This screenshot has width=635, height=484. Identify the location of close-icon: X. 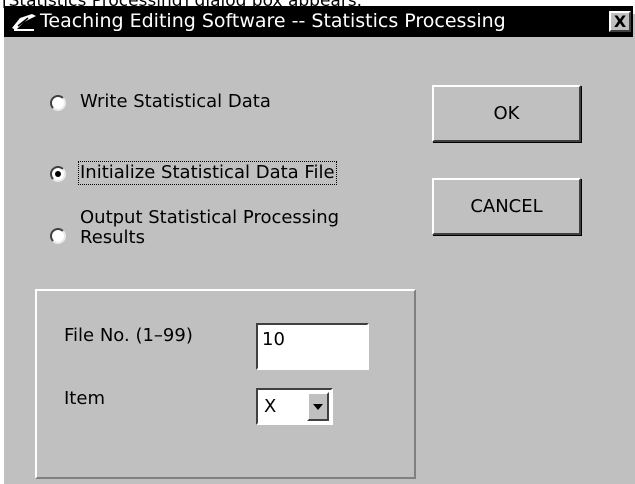
(620, 21).